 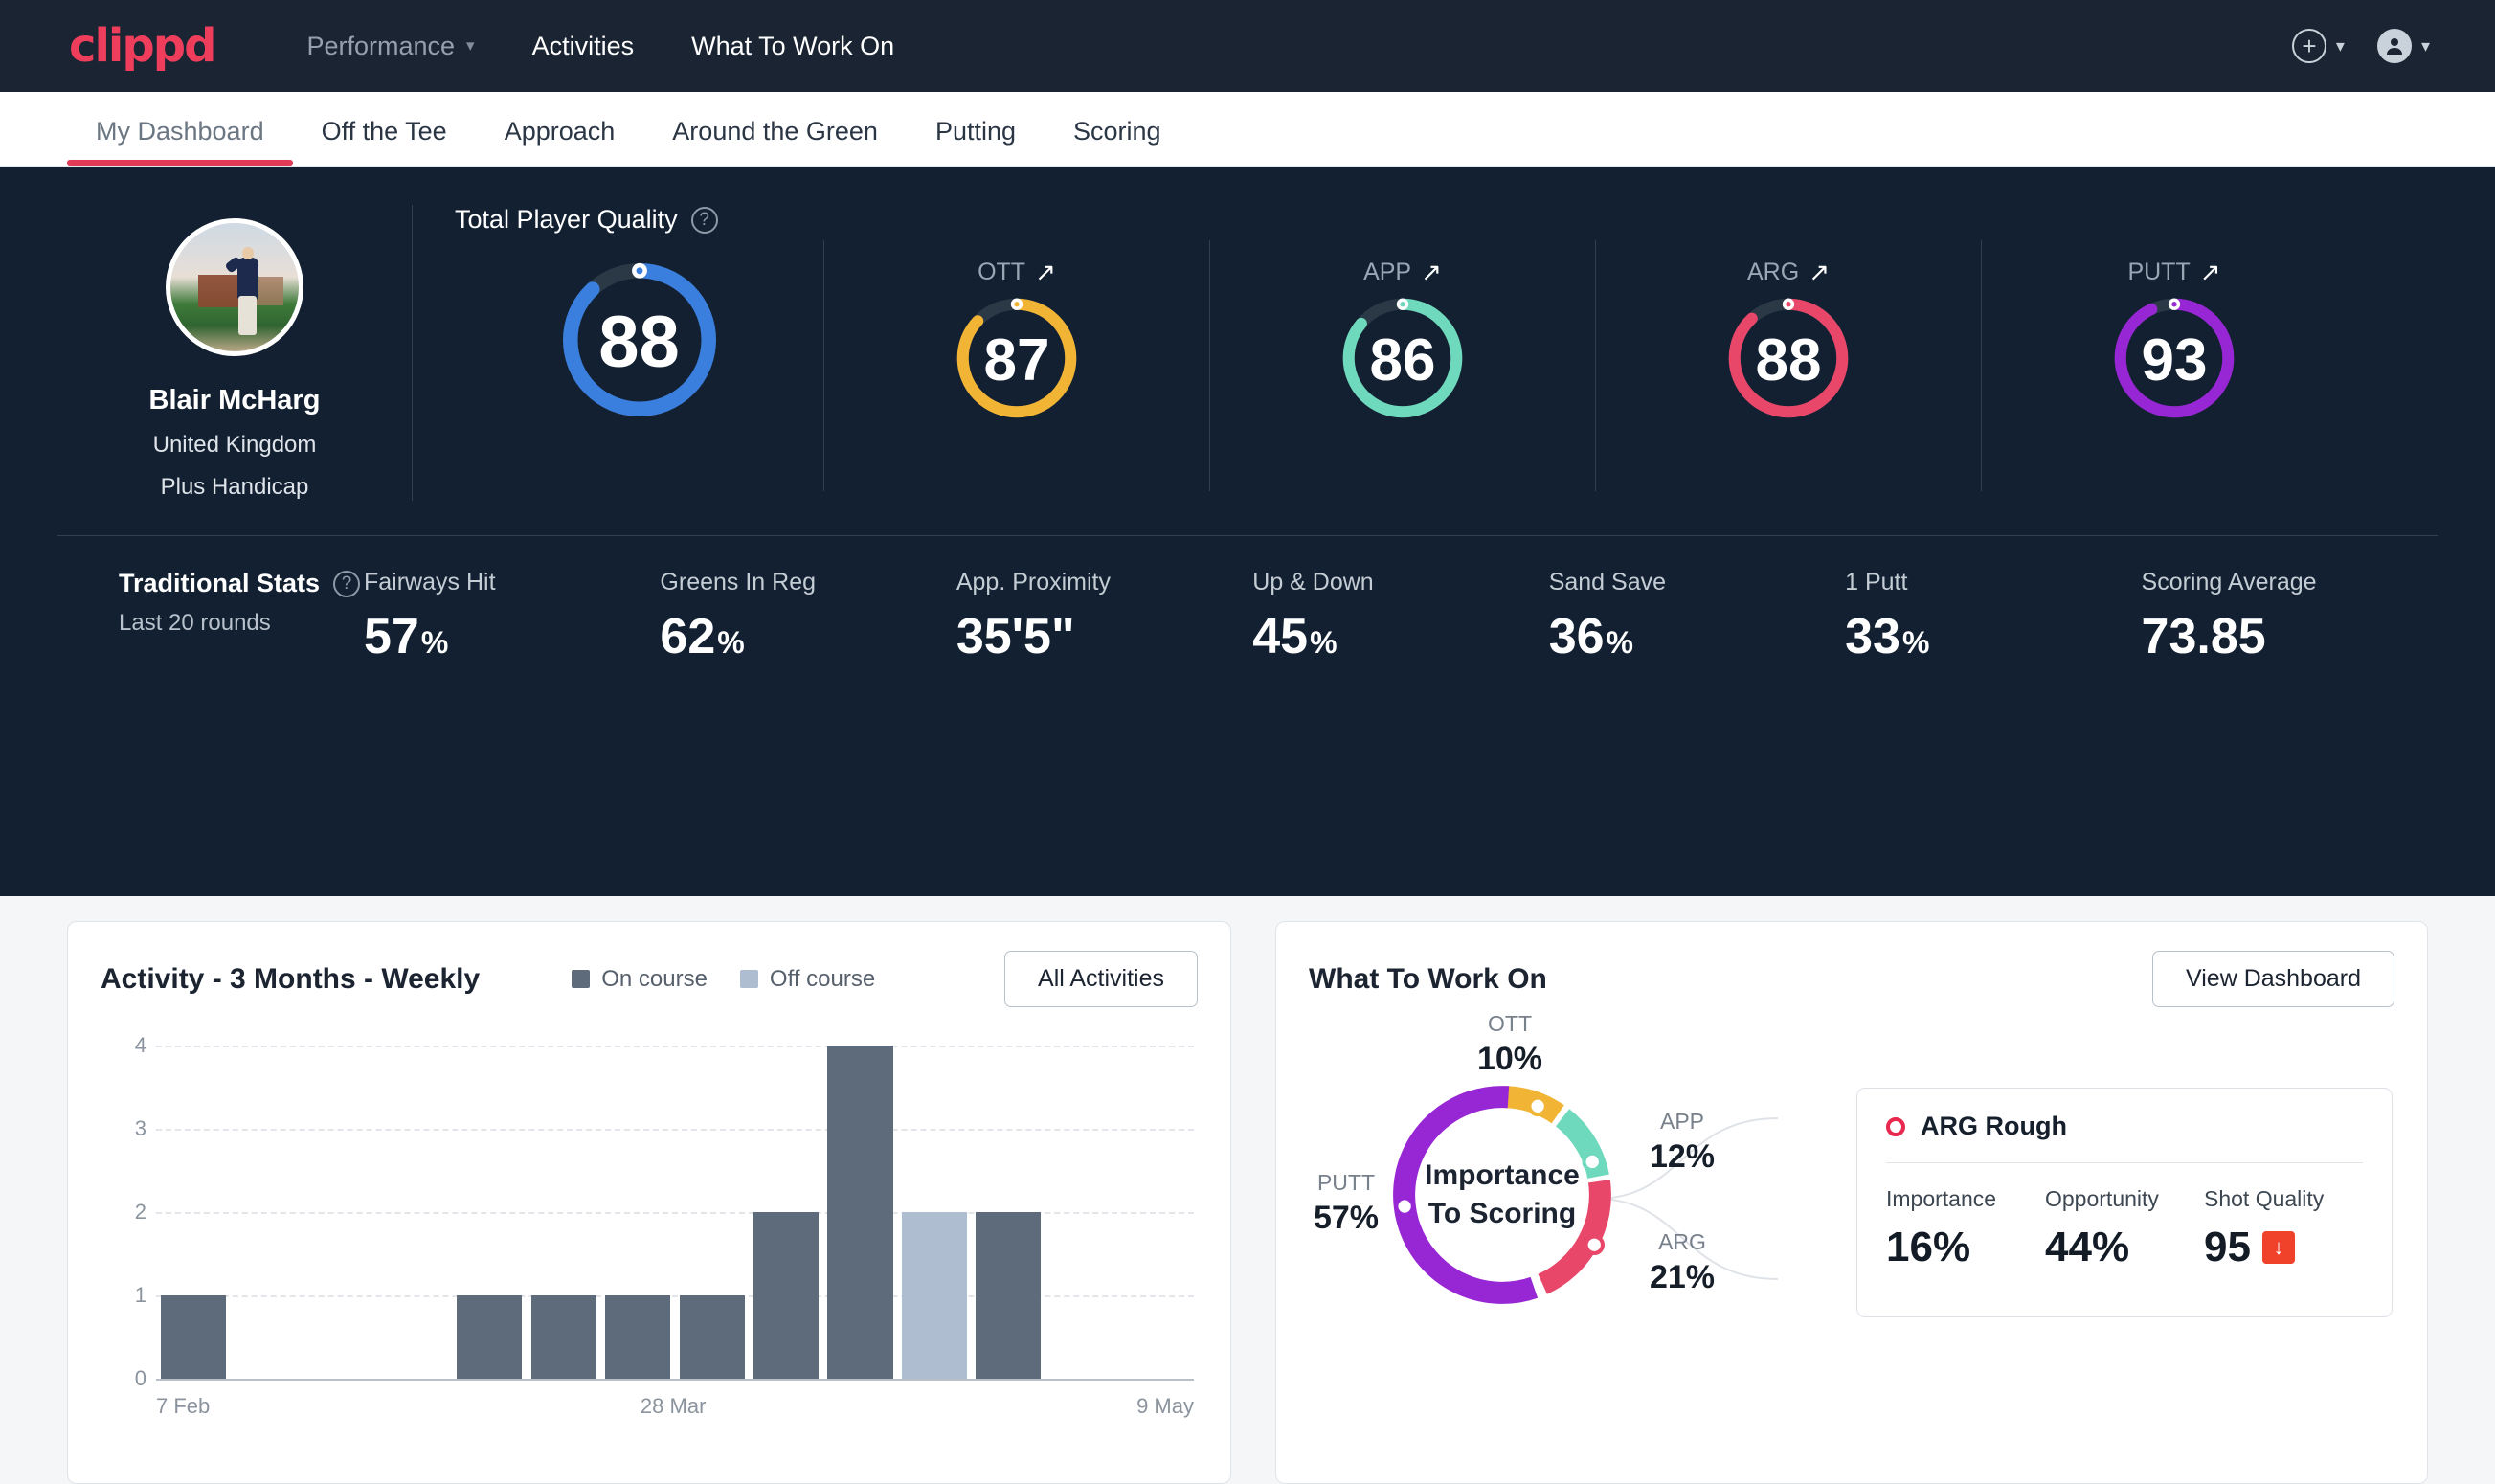 What do you see at coordinates (2283, 1247) in the screenshot?
I see `detail-metric-value-group: 95 ↓` at bounding box center [2283, 1247].